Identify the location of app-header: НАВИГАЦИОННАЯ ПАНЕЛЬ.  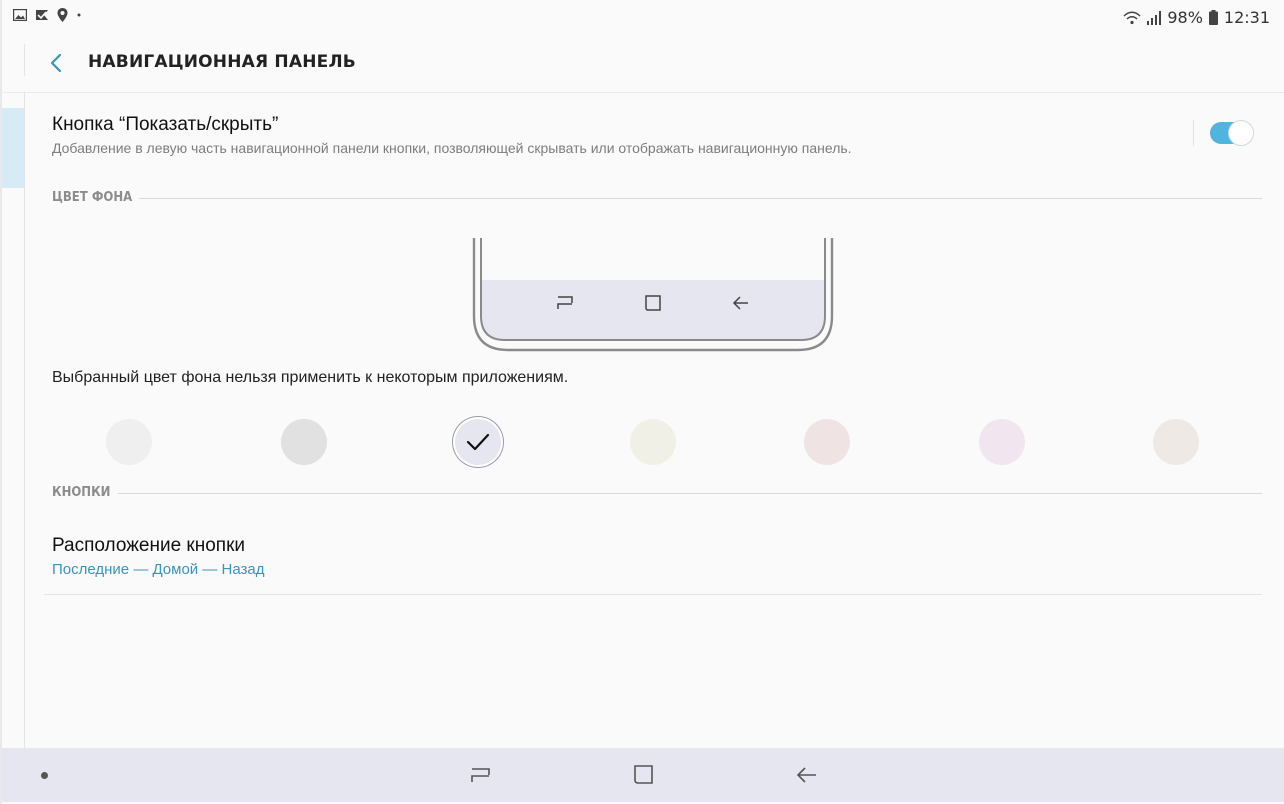
(642, 63).